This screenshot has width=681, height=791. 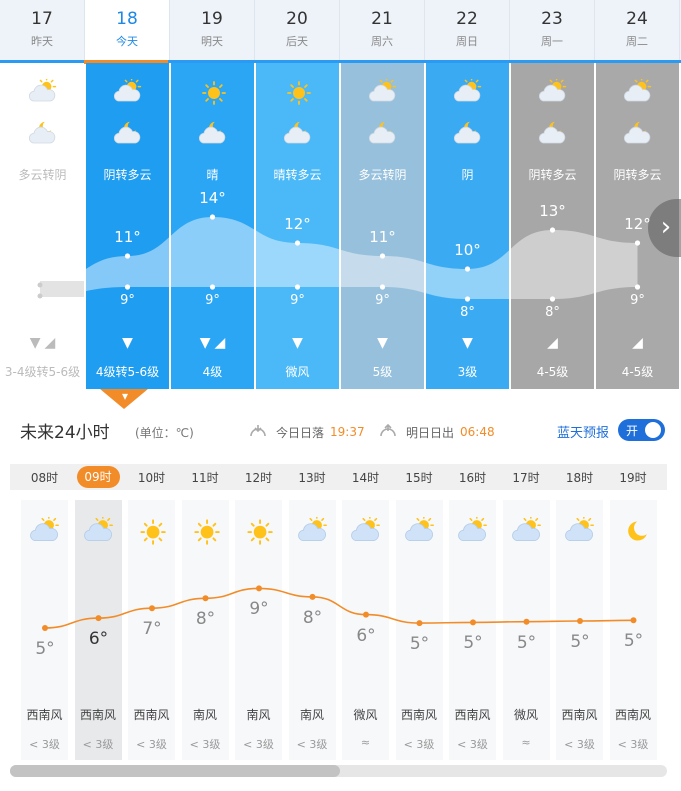 What do you see at coordinates (297, 30) in the screenshot?
I see `day-tab-20: 20 后天` at bounding box center [297, 30].